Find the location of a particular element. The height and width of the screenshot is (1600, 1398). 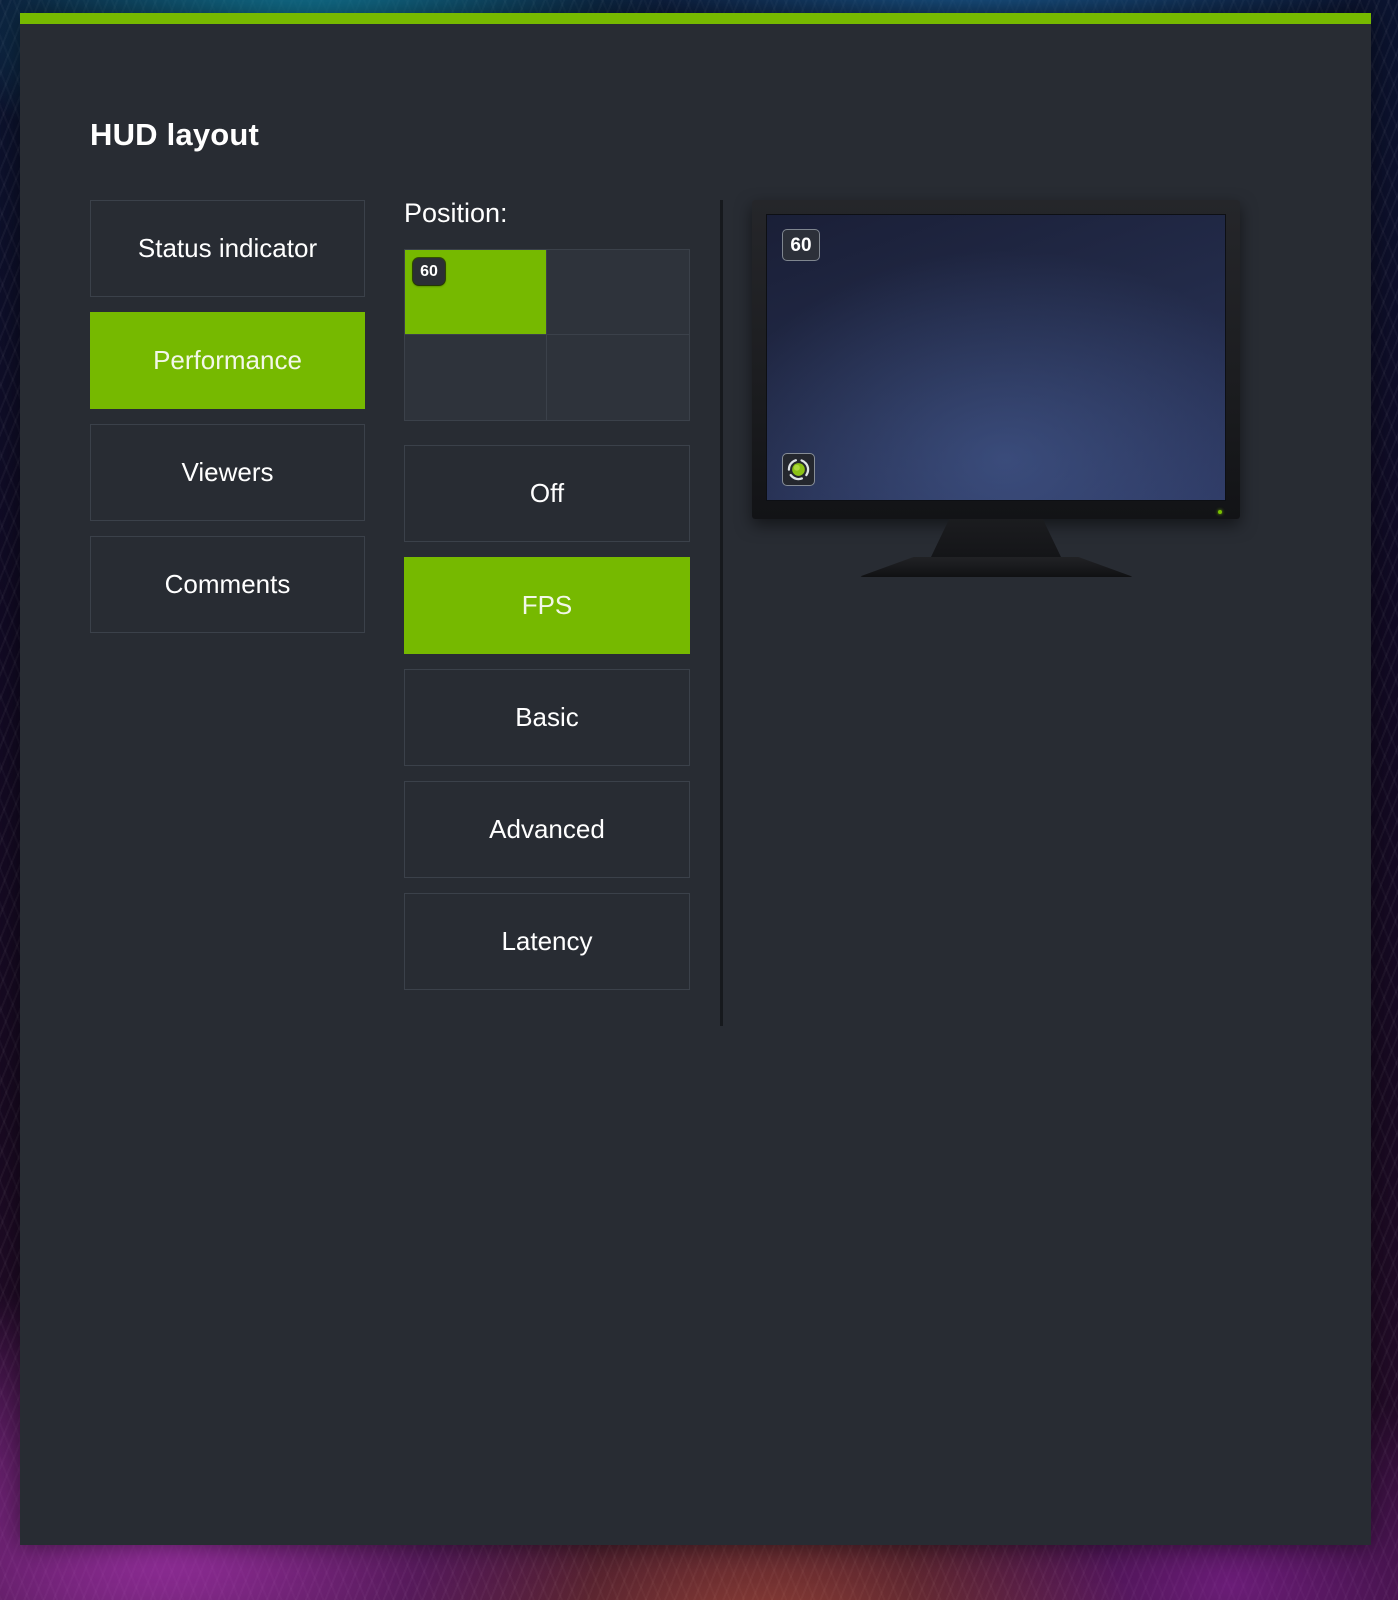

preview-fps-chip: 60 is located at coordinates (801, 245).